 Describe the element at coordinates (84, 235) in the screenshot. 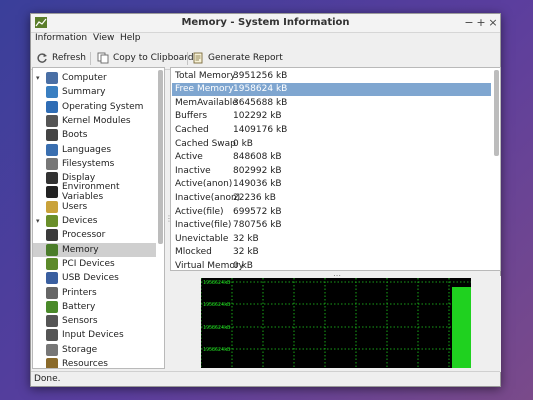

I see `sidebar-item-label: Processor` at that location.